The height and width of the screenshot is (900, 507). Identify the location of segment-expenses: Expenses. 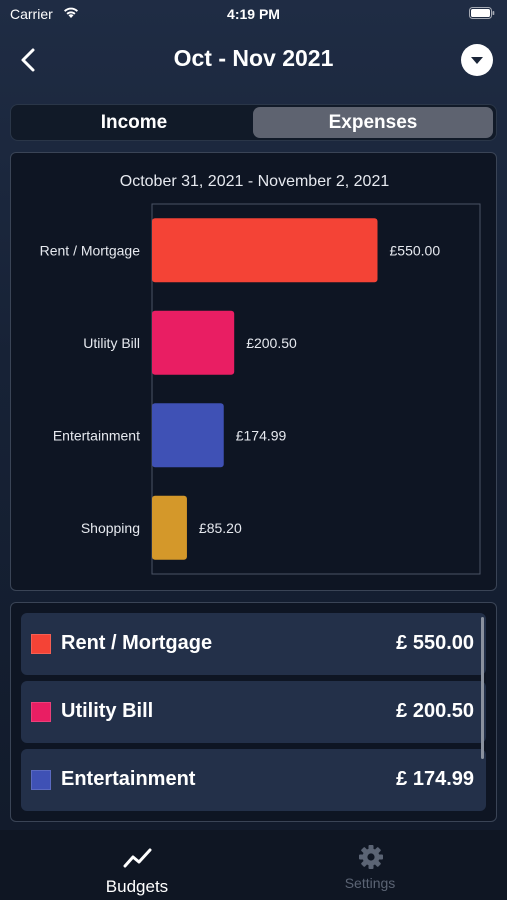
(373, 122).